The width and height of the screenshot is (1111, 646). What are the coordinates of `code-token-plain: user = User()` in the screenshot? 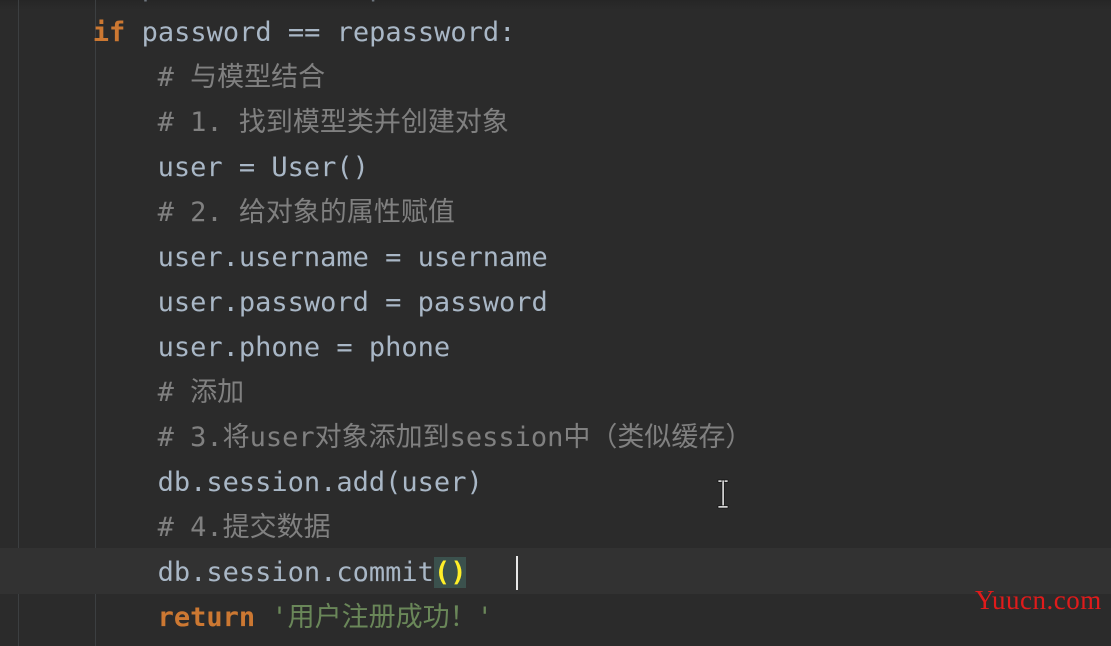 It's located at (263, 167).